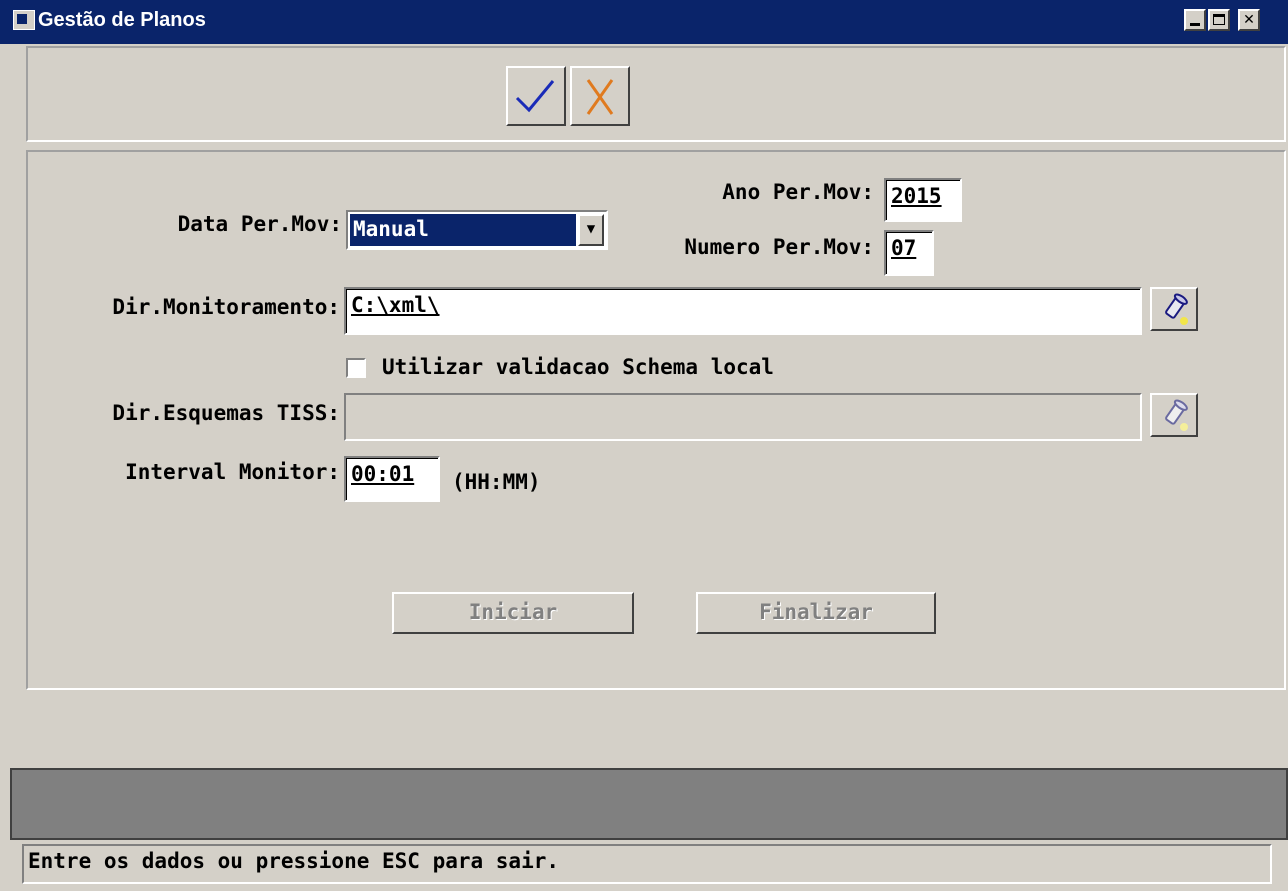 Image resolution: width=1288 pixels, height=891 pixels. I want to click on dir-esquemas-label: Dir.Esquemas TISS:, so click(226, 413).